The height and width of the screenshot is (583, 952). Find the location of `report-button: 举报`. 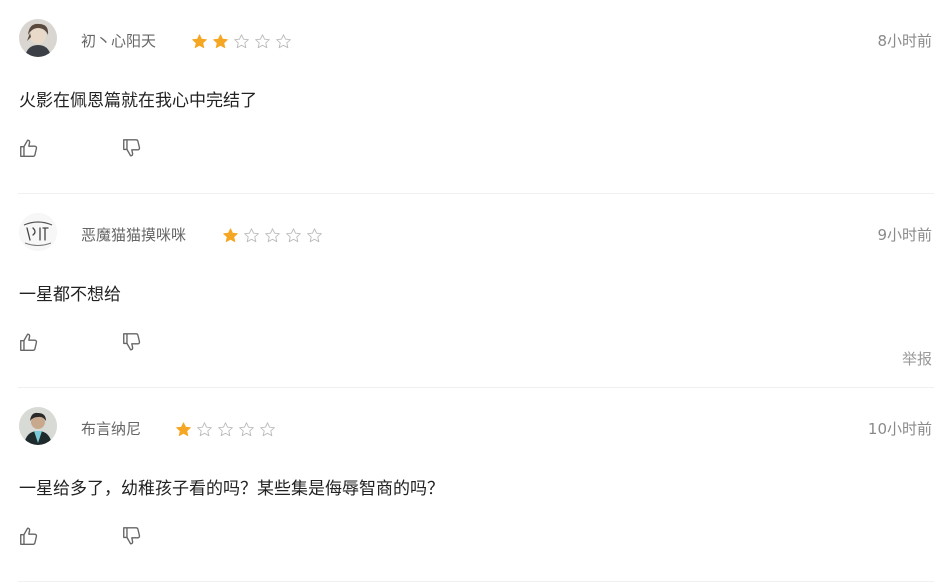

report-button: 举报 is located at coordinates (917, 359).